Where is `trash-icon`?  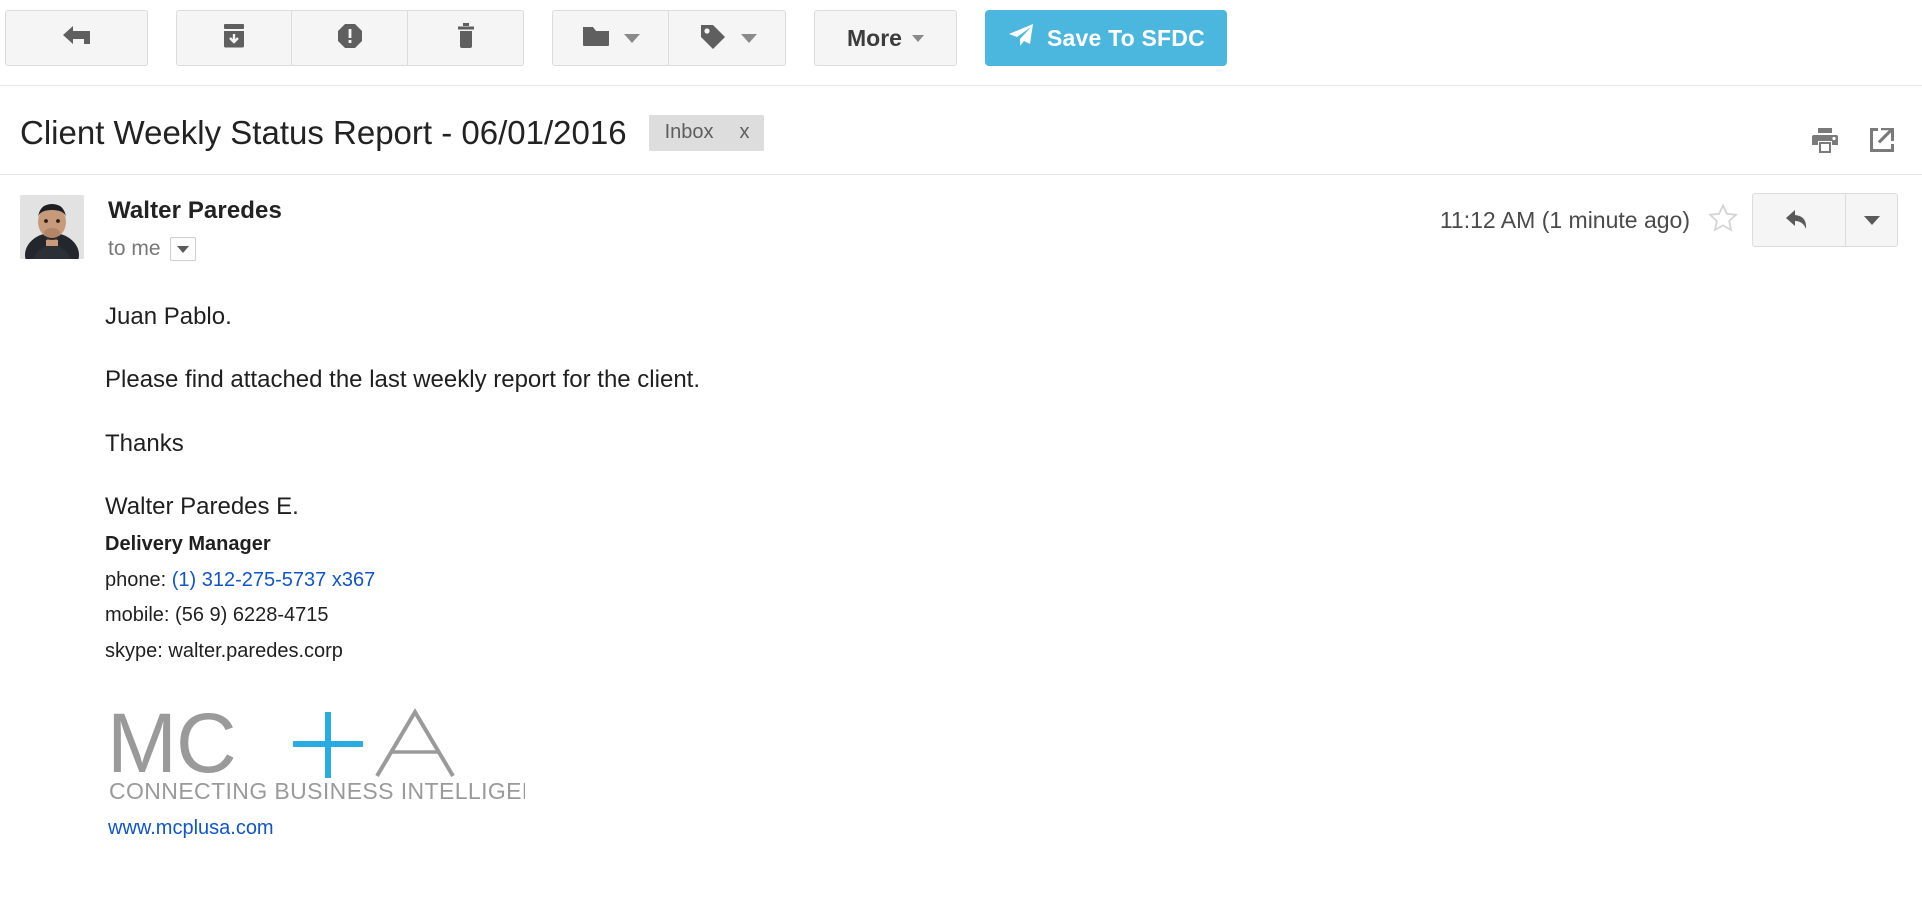
trash-icon is located at coordinates (466, 38).